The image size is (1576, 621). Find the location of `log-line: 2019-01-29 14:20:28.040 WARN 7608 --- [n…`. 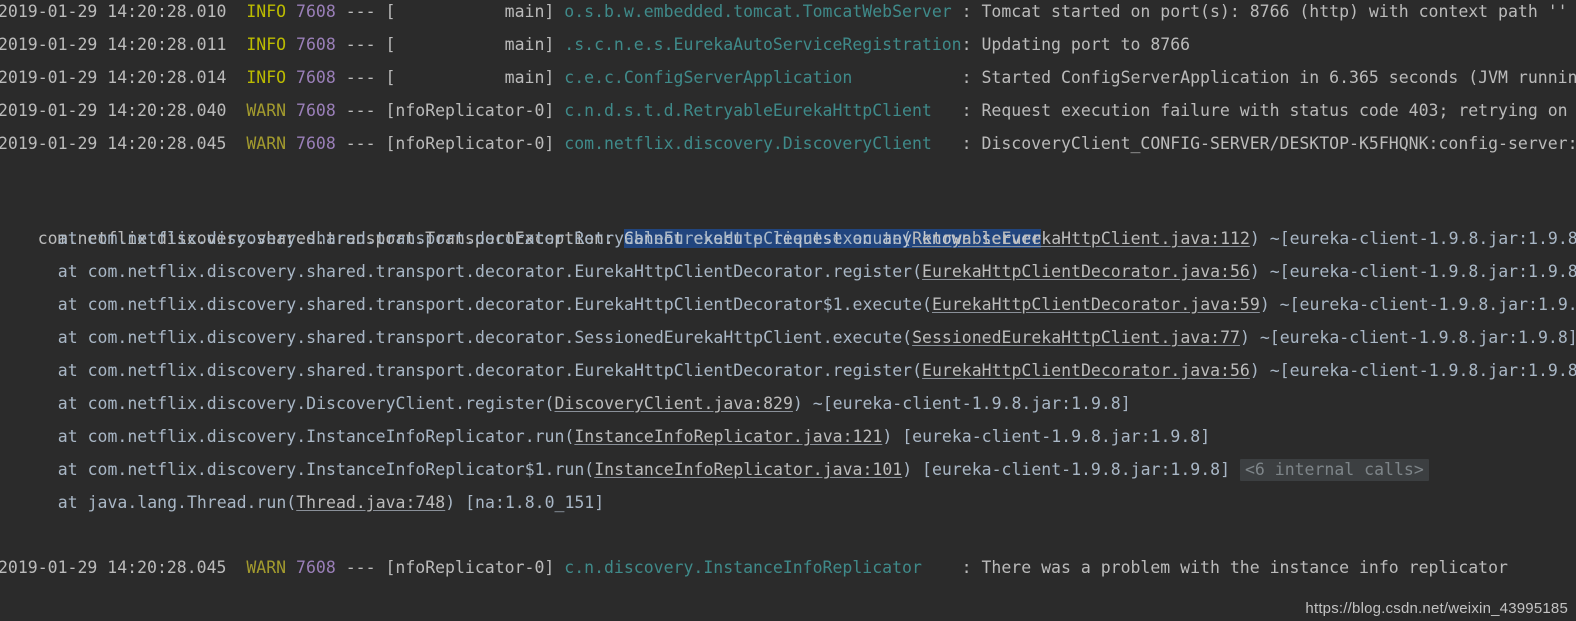

log-line: 2019-01-29 14:20:28.040 WARN 7608 --- [n… is located at coordinates (788, 110).